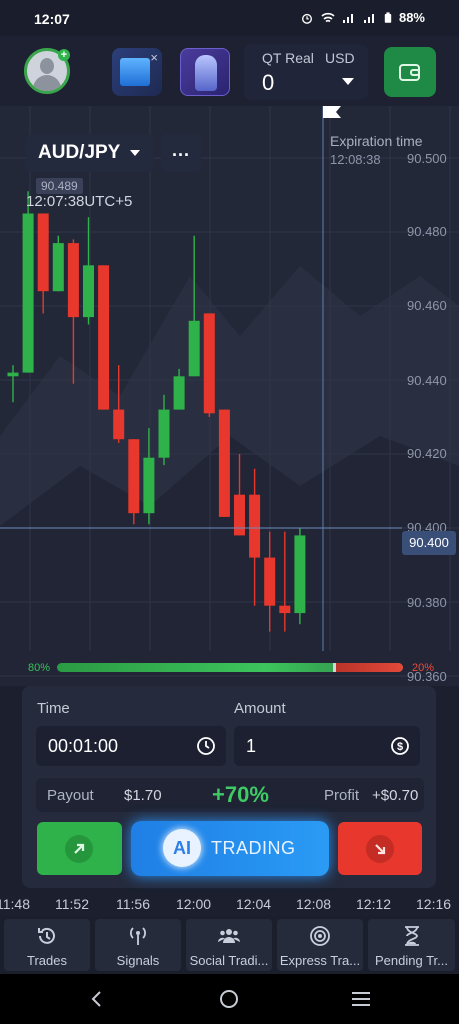  I want to click on home-icon, so click(229, 999).